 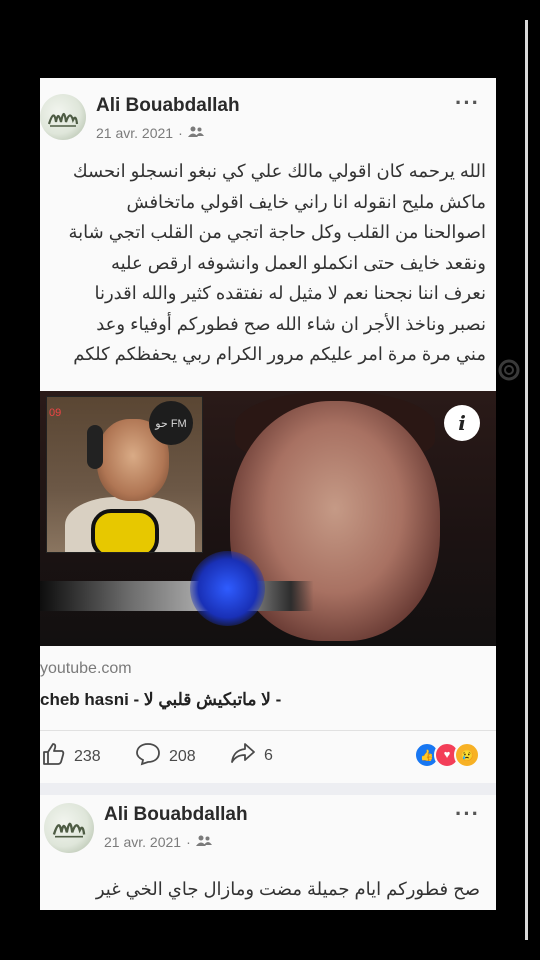 What do you see at coordinates (54, 756) in the screenshot?
I see `thumbs-up-icon` at bounding box center [54, 756].